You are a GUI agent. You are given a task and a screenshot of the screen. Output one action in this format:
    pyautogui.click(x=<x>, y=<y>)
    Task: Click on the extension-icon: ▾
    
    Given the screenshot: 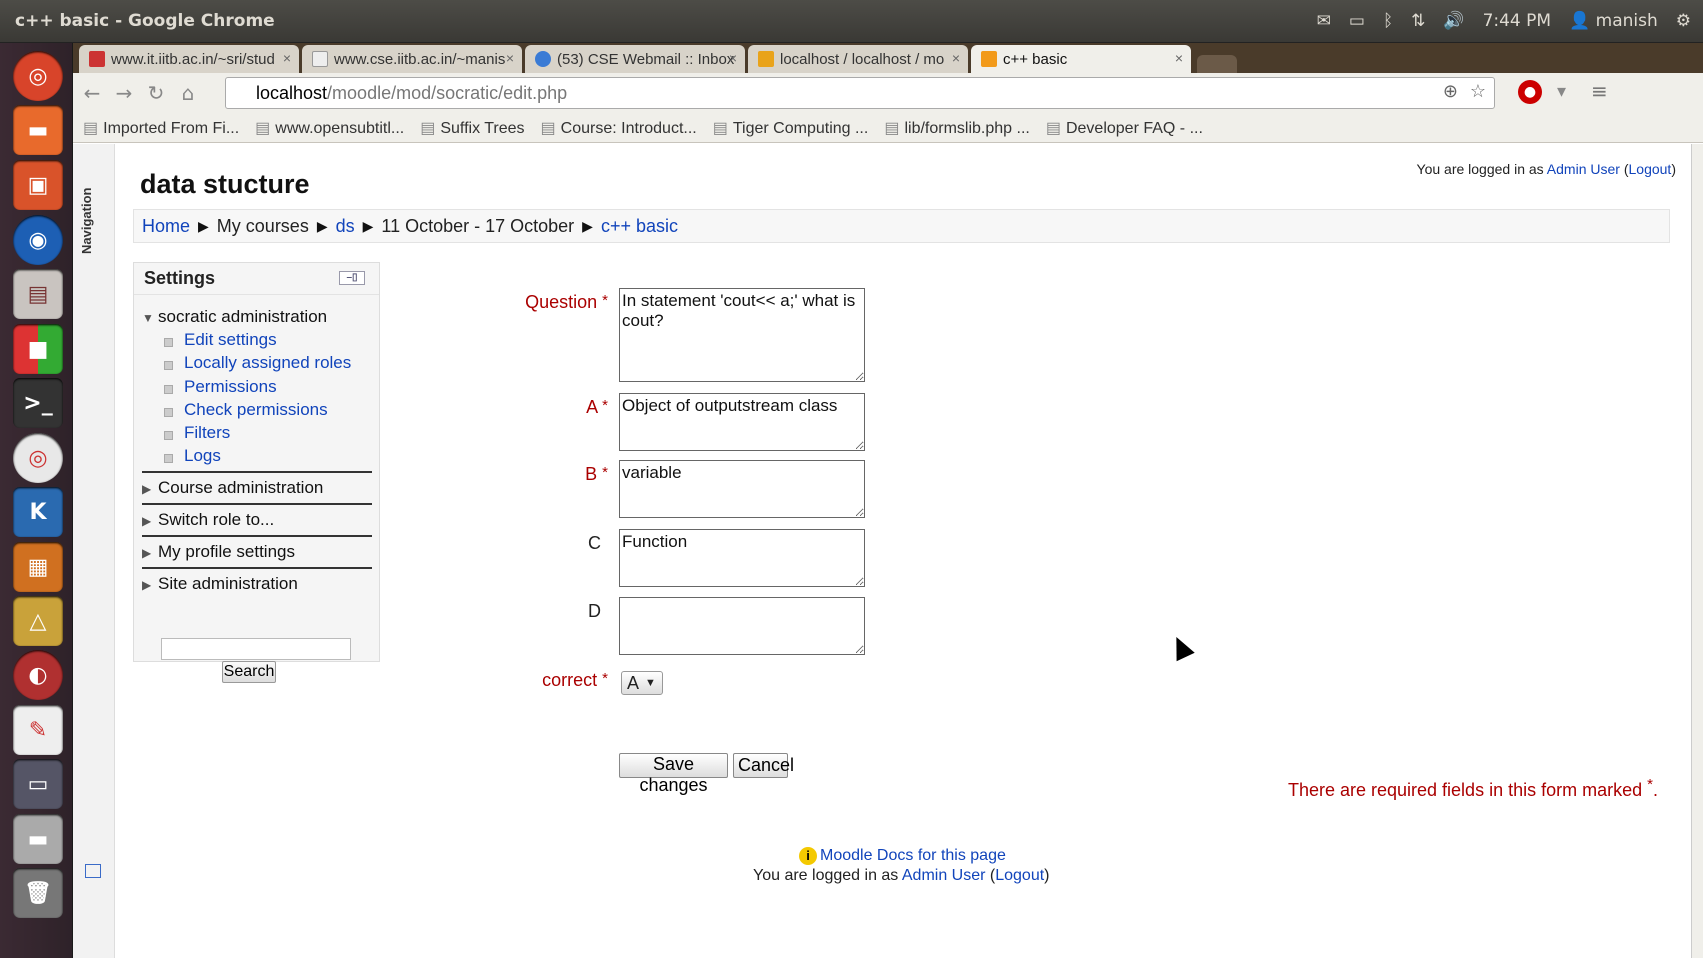 What is the action you would take?
    pyautogui.click(x=1561, y=91)
    